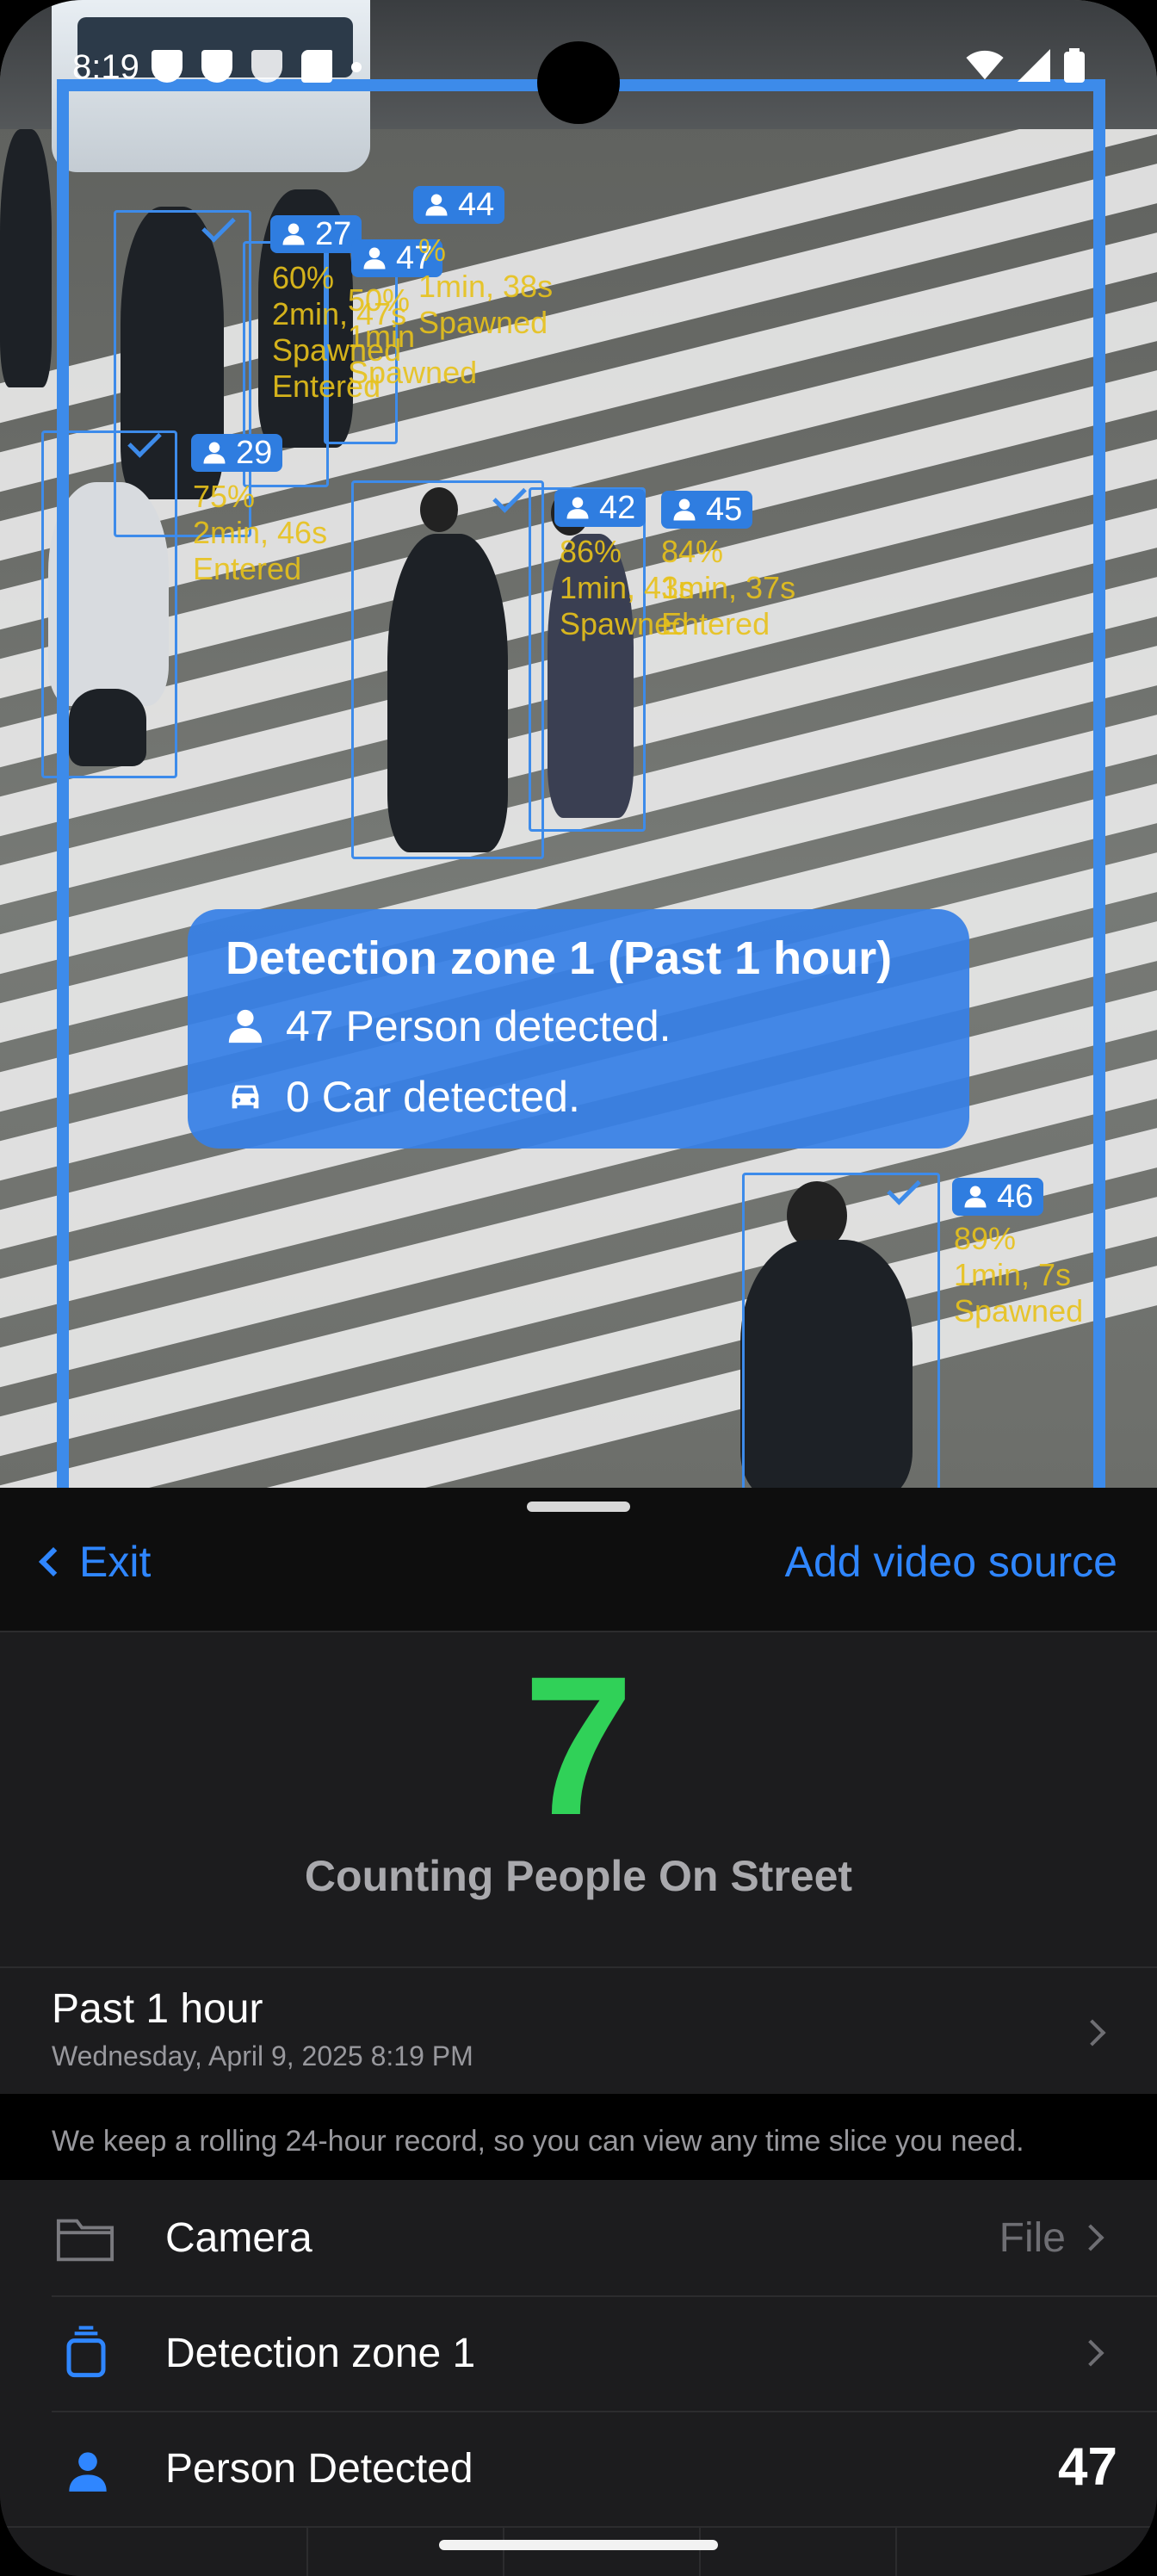 This screenshot has height=2576, width=1157. What do you see at coordinates (579, 82) in the screenshot?
I see `front-camera-cutout` at bounding box center [579, 82].